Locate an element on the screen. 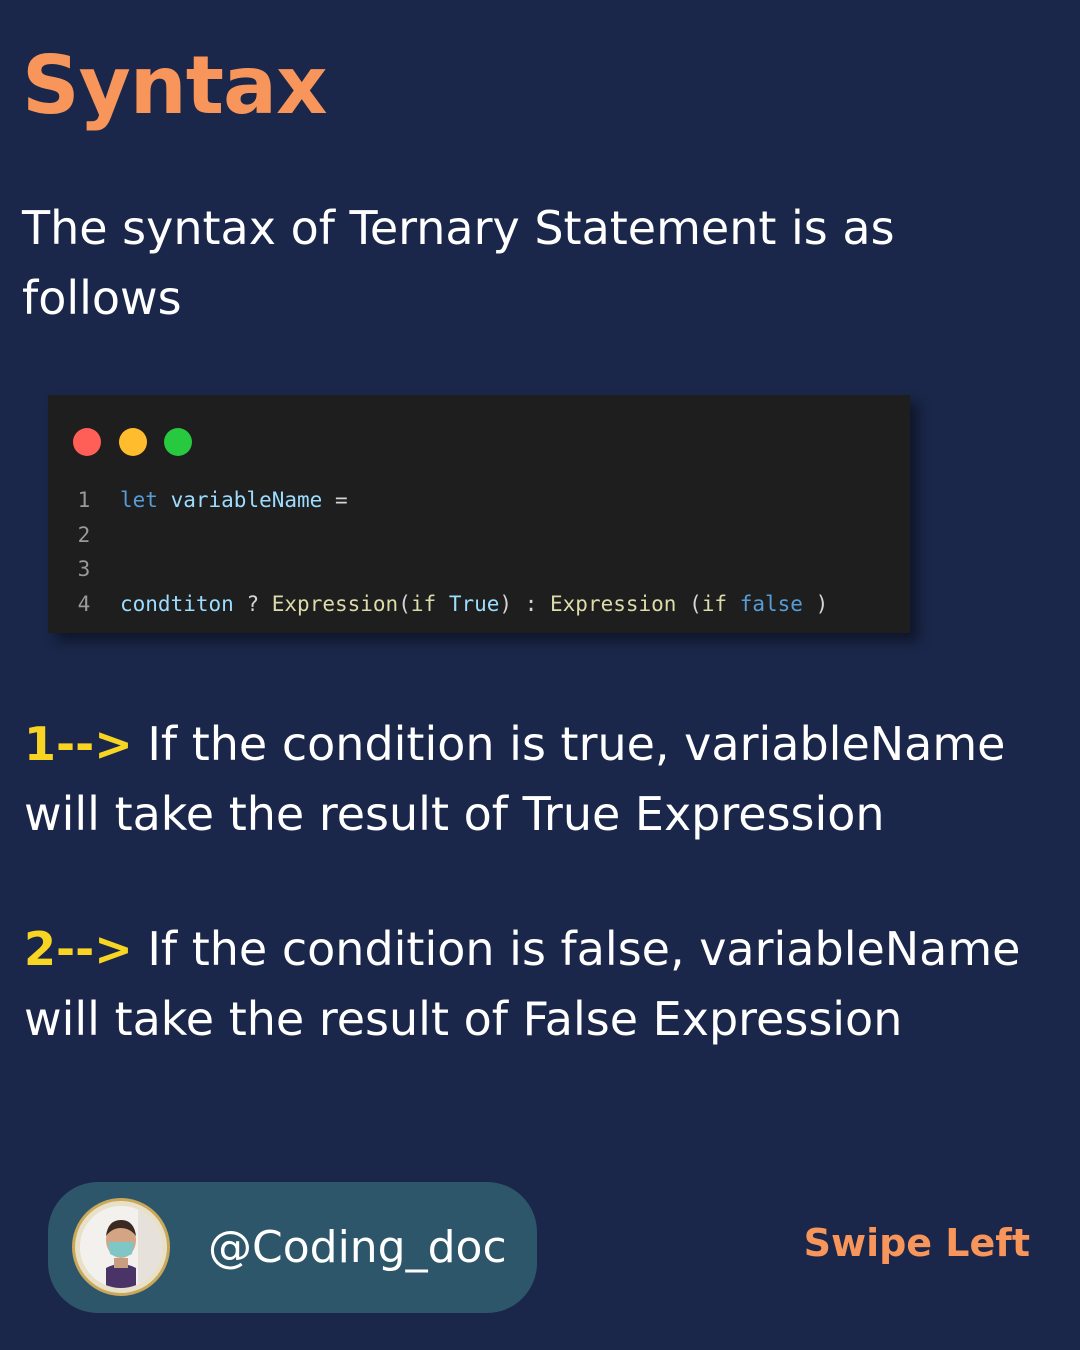 This screenshot has height=1350, width=1080. line-number: 4 is located at coordinates (84, 604).